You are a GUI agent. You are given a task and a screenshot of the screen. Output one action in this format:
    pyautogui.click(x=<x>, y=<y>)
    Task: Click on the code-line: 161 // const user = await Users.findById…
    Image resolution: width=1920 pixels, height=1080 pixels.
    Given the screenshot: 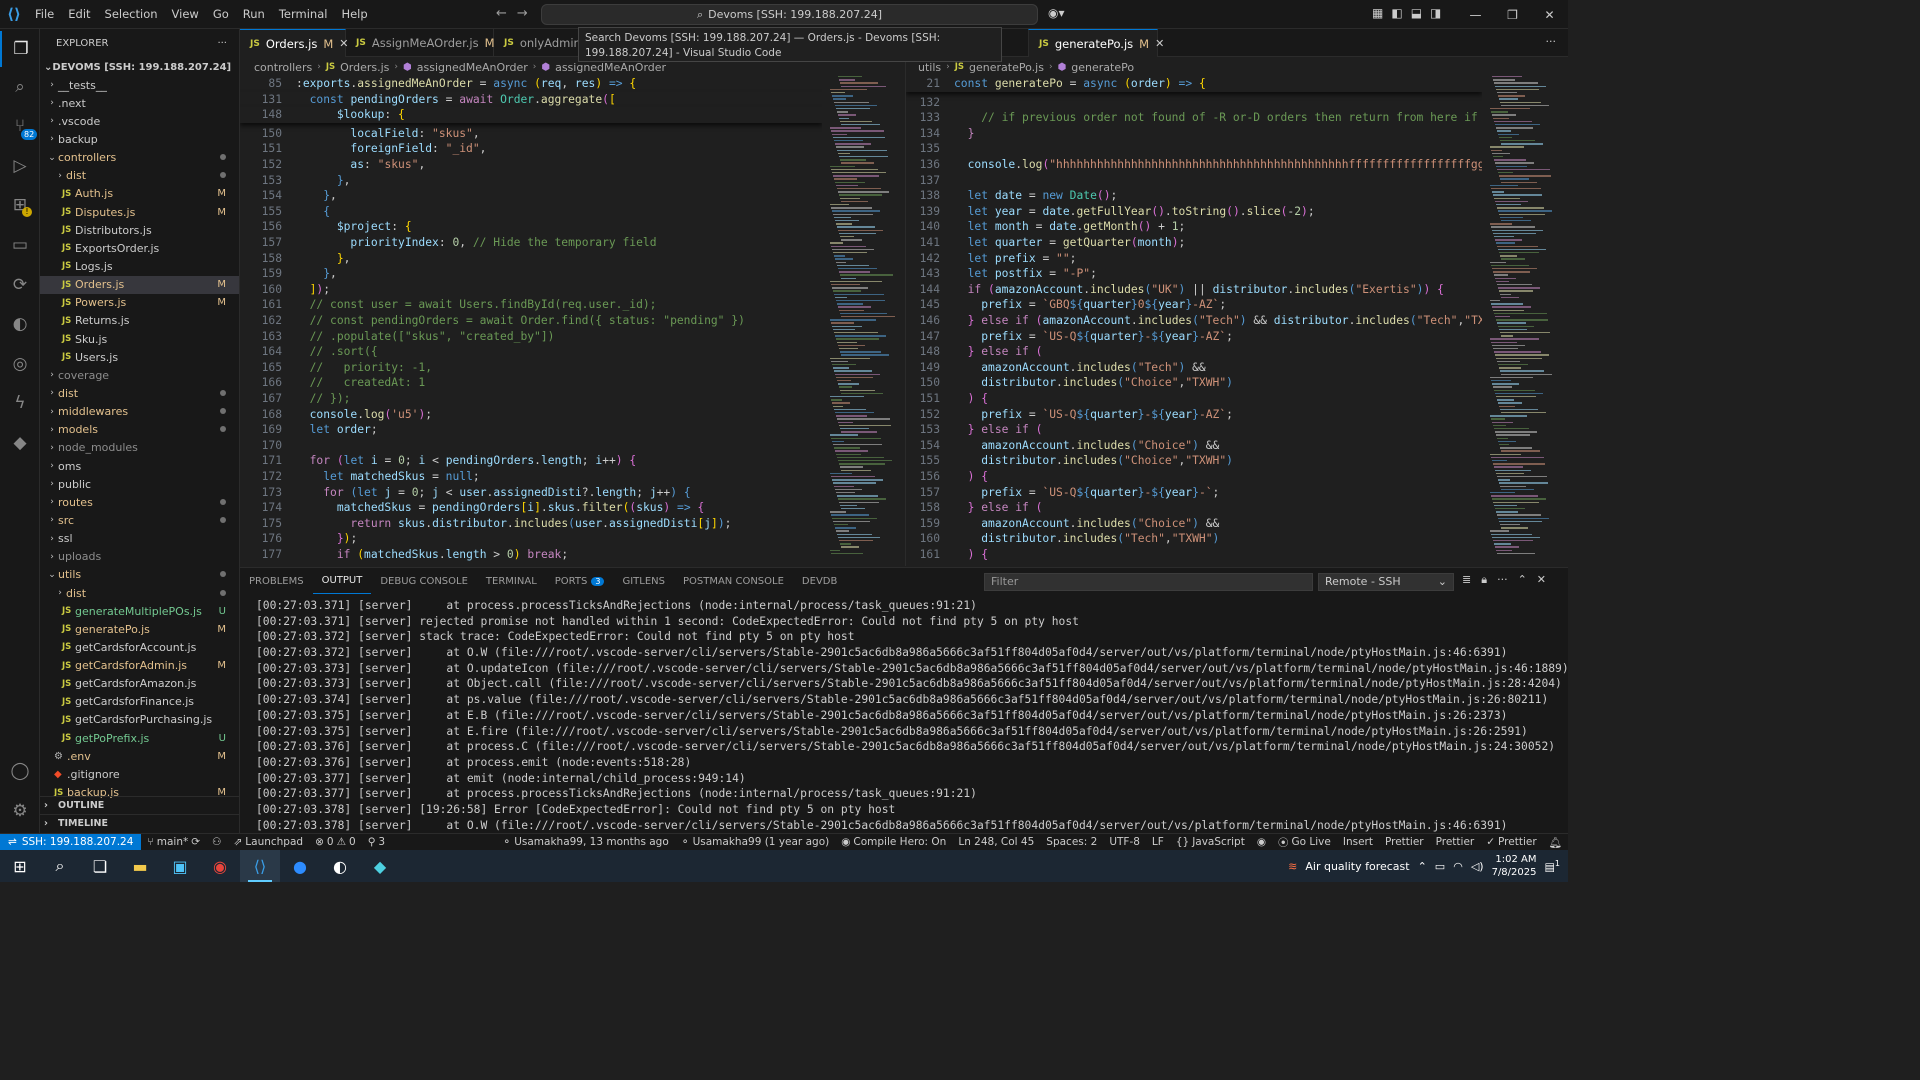 What is the action you would take?
    pyautogui.click(x=448, y=305)
    